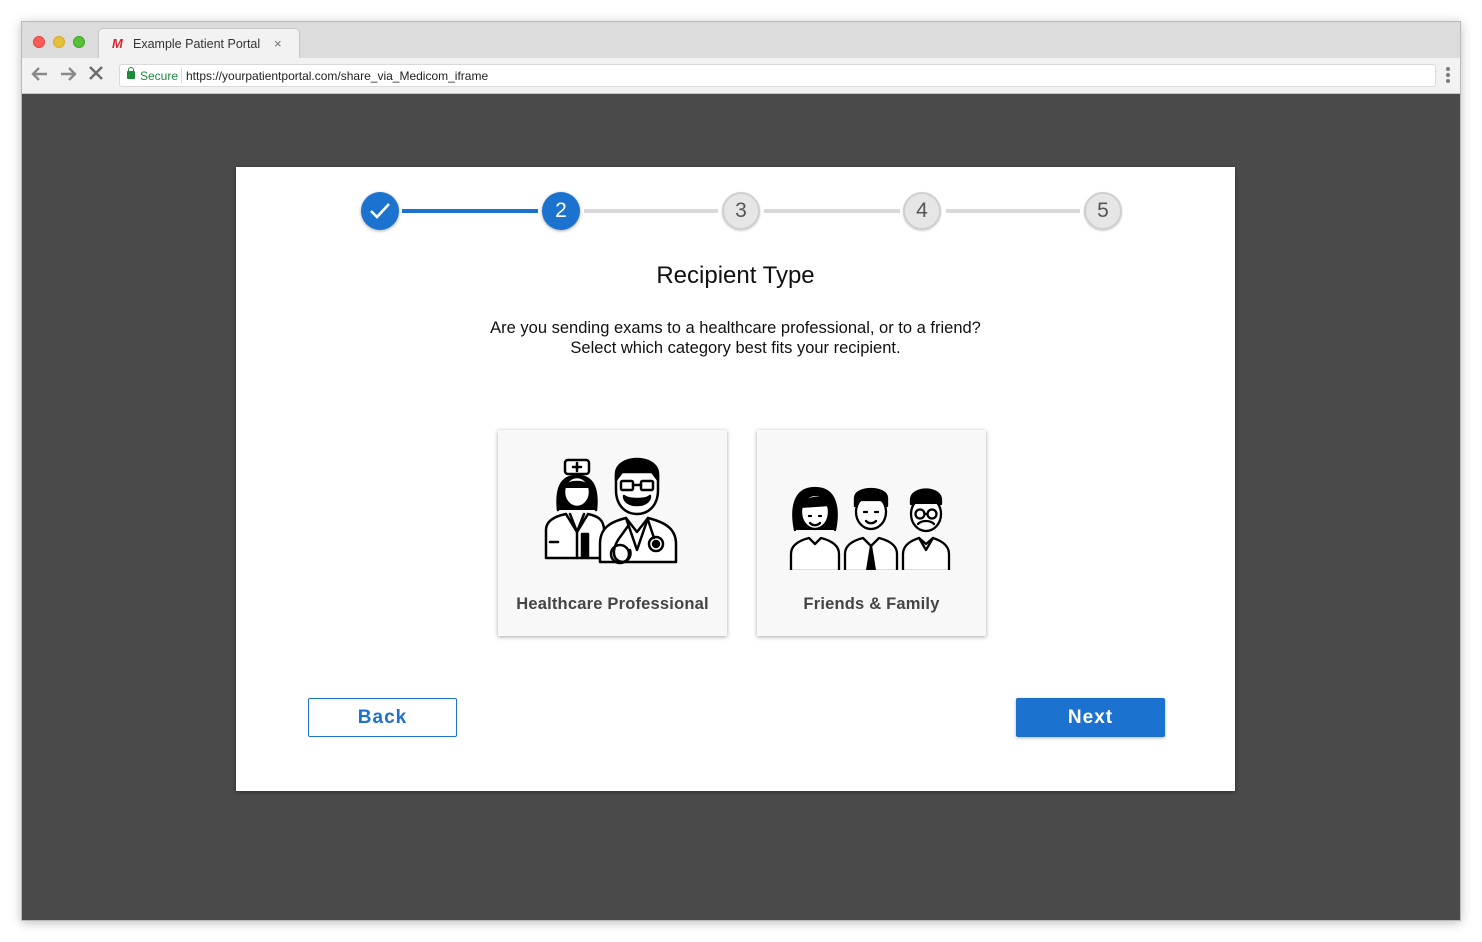 This screenshot has width=1482, height=942. I want to click on minimize-window-button, so click(59, 42).